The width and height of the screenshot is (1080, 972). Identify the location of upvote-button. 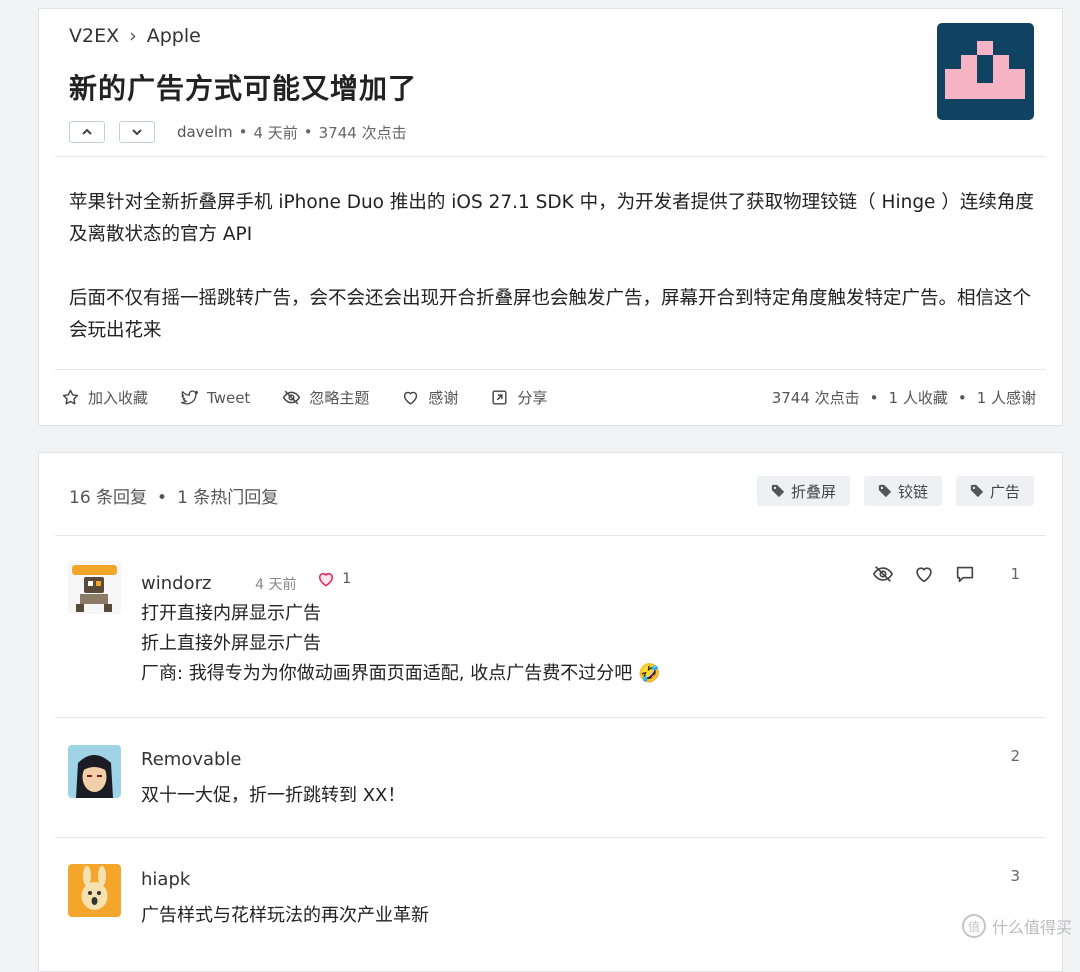
(87, 132).